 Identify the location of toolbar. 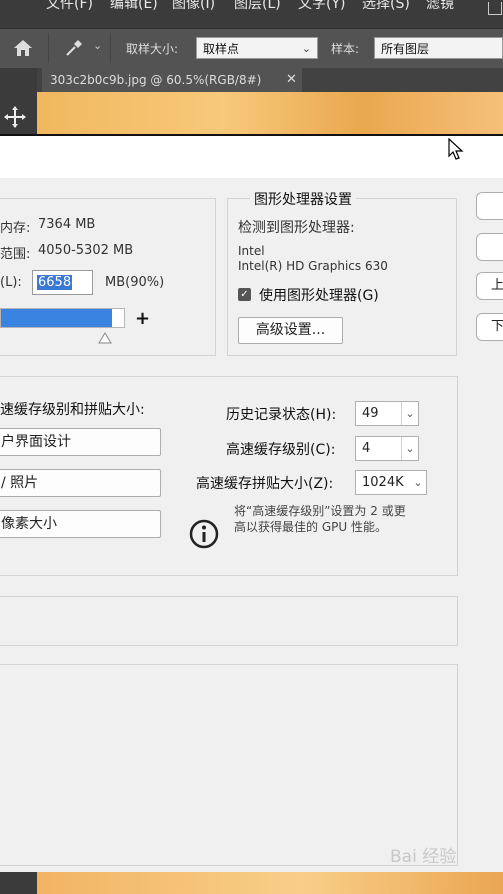
(18, 101).